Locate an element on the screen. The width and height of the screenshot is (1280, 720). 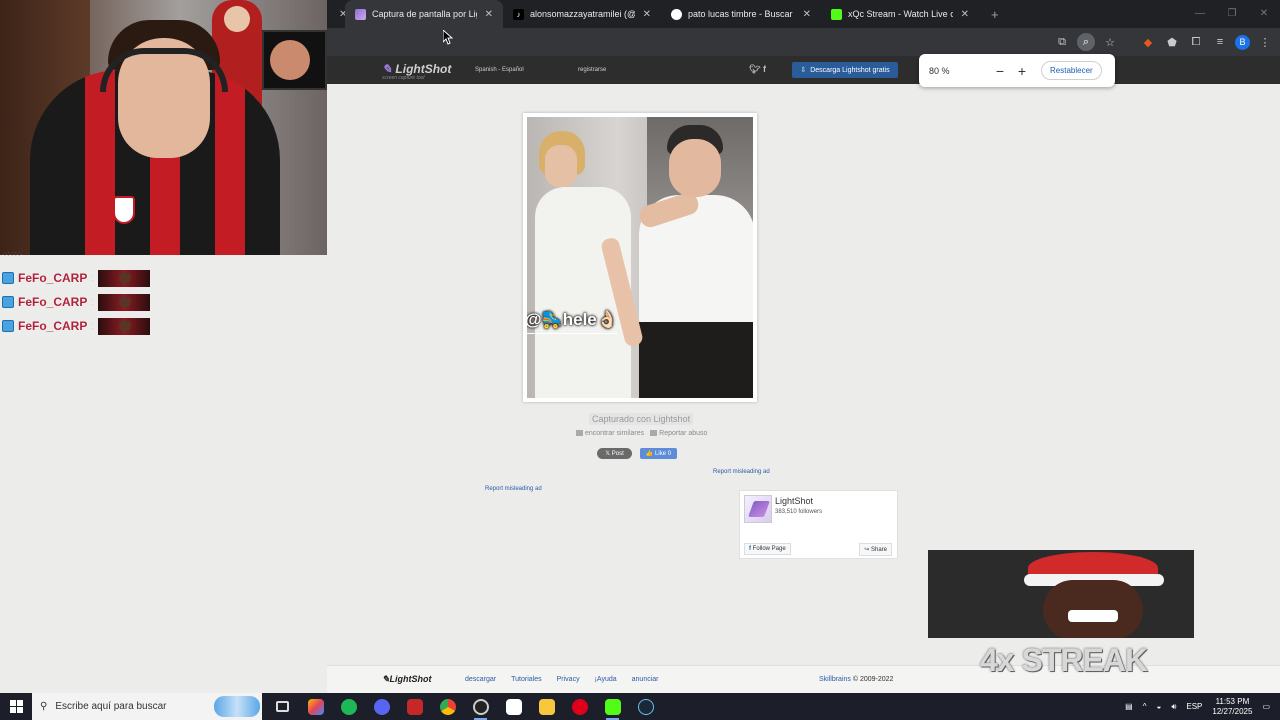
download-lightshot-button: ⇩ Descarga Lightshot gratis is located at coordinates (845, 70).